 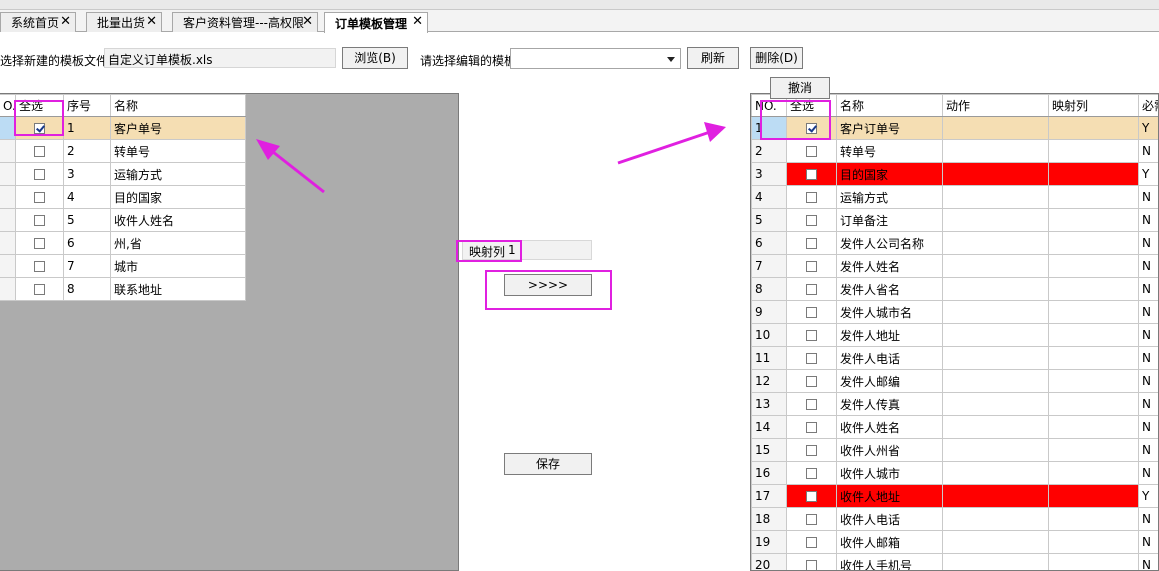 What do you see at coordinates (954, 404) in the screenshot?
I see `table-row: 13 发件人传真 N` at bounding box center [954, 404].